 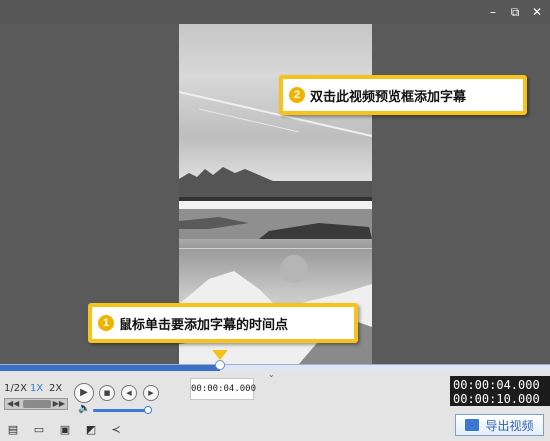 I want to click on play-icon: ▶, so click(x=84, y=392).